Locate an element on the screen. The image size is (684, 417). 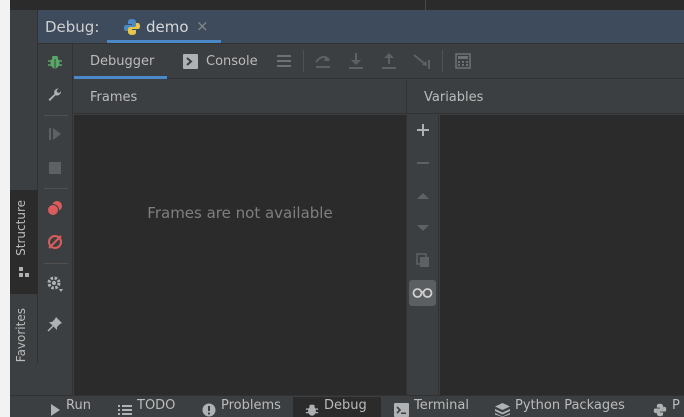
frames-layout-button is located at coordinates (284, 61).